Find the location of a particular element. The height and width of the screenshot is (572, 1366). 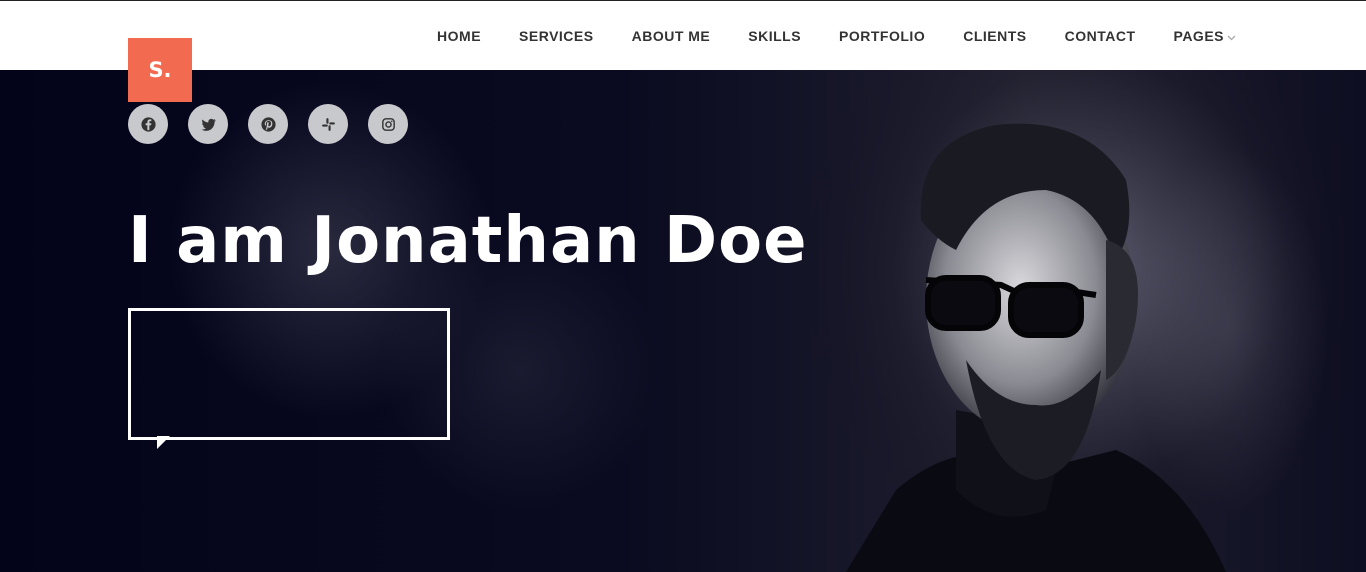

twitter-icon is located at coordinates (208, 124).